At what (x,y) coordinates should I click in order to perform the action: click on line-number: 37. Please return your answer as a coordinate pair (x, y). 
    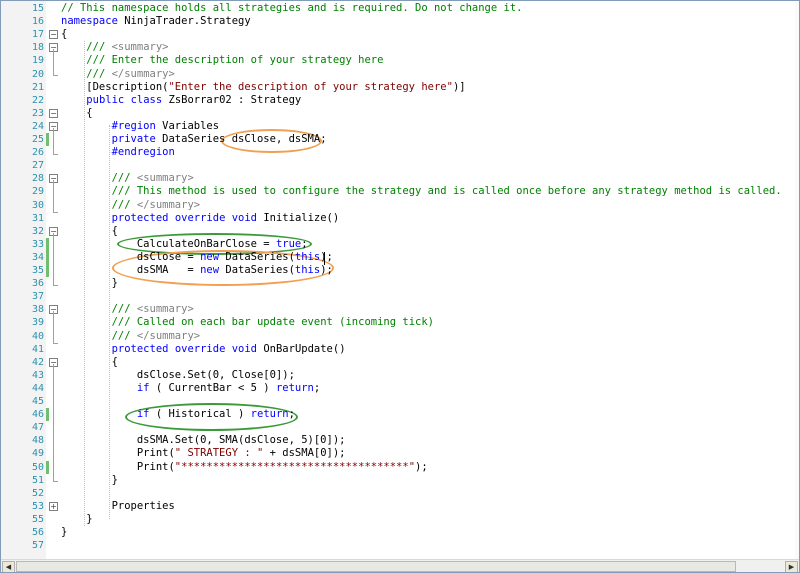
    Looking at the image, I should click on (37, 297).